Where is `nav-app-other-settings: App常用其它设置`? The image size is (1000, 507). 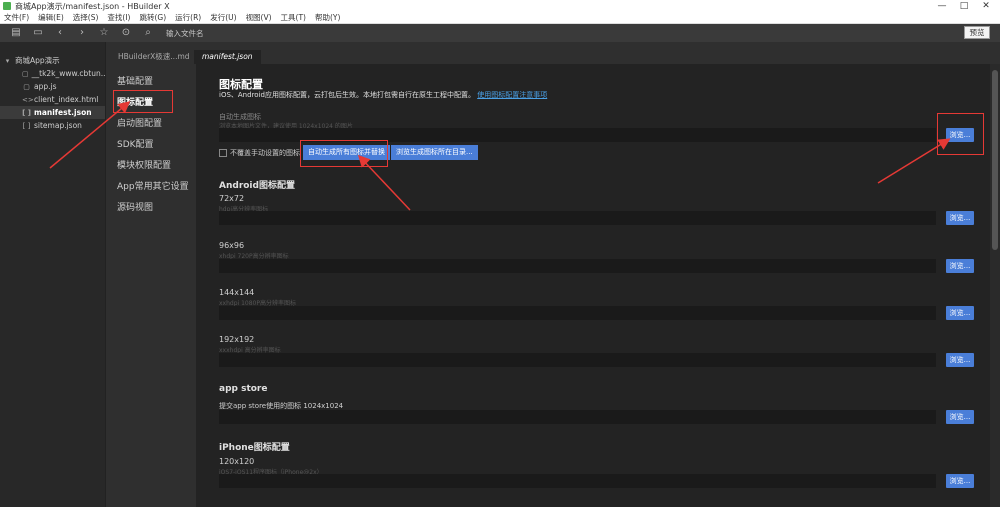 nav-app-other-settings: App常用其它设置 is located at coordinates (151, 187).